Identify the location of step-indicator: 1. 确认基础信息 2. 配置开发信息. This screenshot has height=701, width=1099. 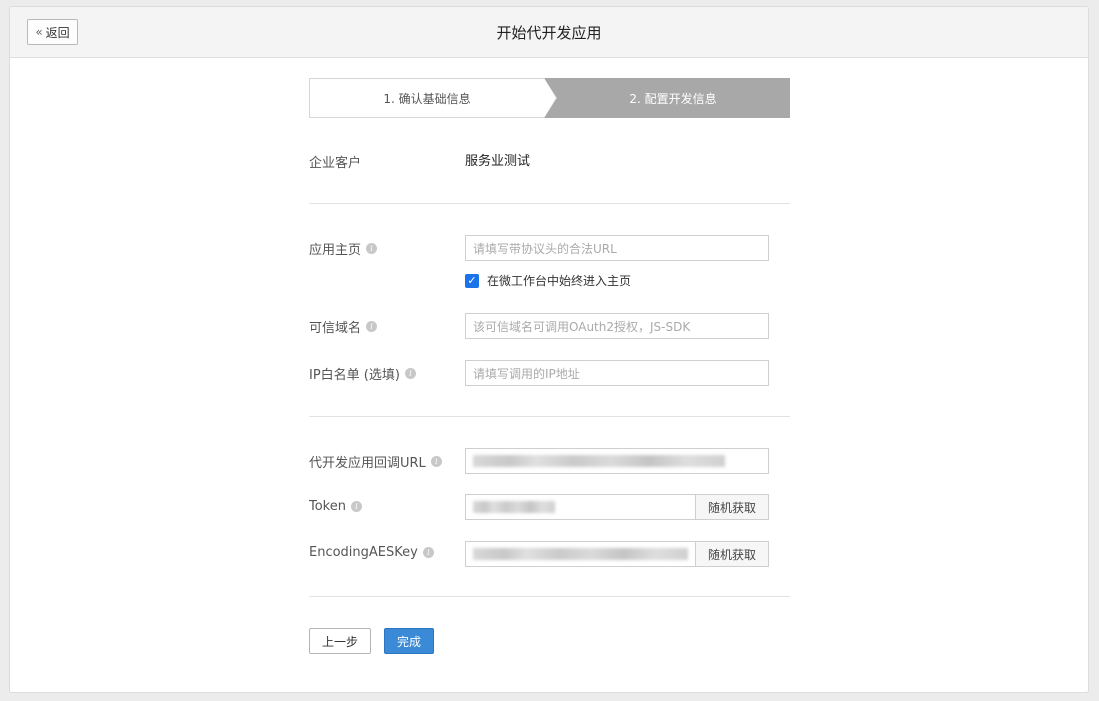
(549, 98).